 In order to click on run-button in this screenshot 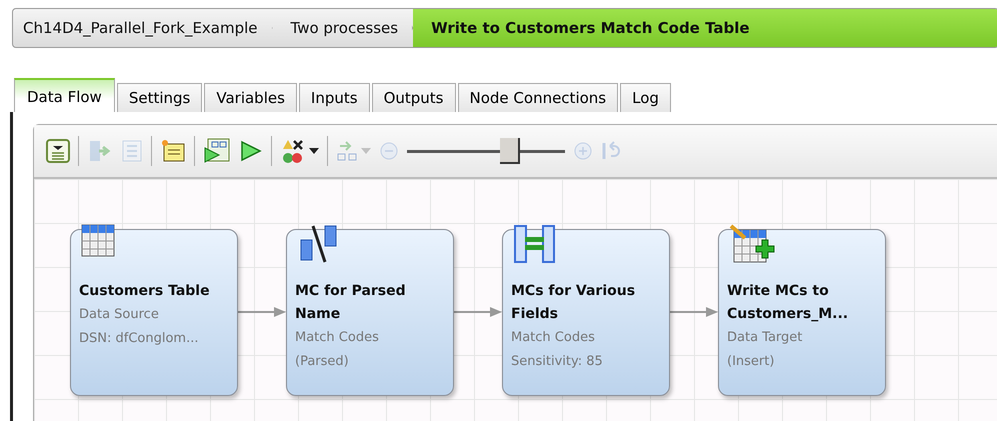, I will do `click(251, 151)`.